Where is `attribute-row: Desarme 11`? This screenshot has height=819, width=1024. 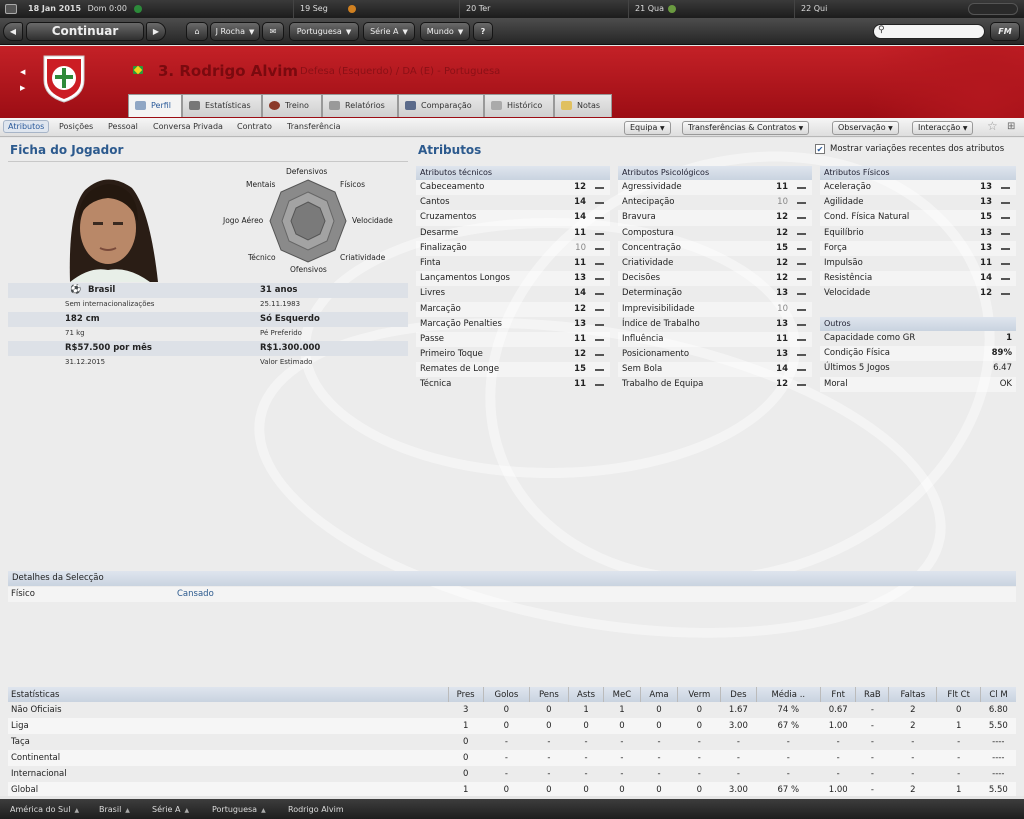
attribute-row: Desarme 11 is located at coordinates (513, 233).